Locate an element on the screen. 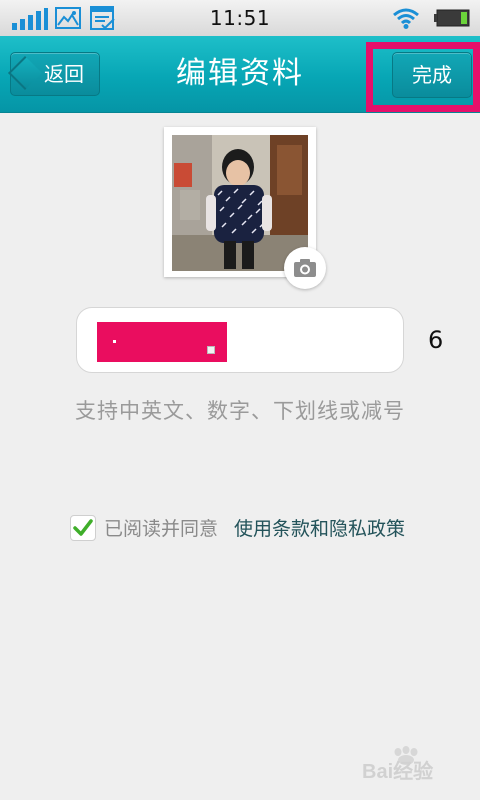  page-title: 编辑资料 is located at coordinates (240, 73).